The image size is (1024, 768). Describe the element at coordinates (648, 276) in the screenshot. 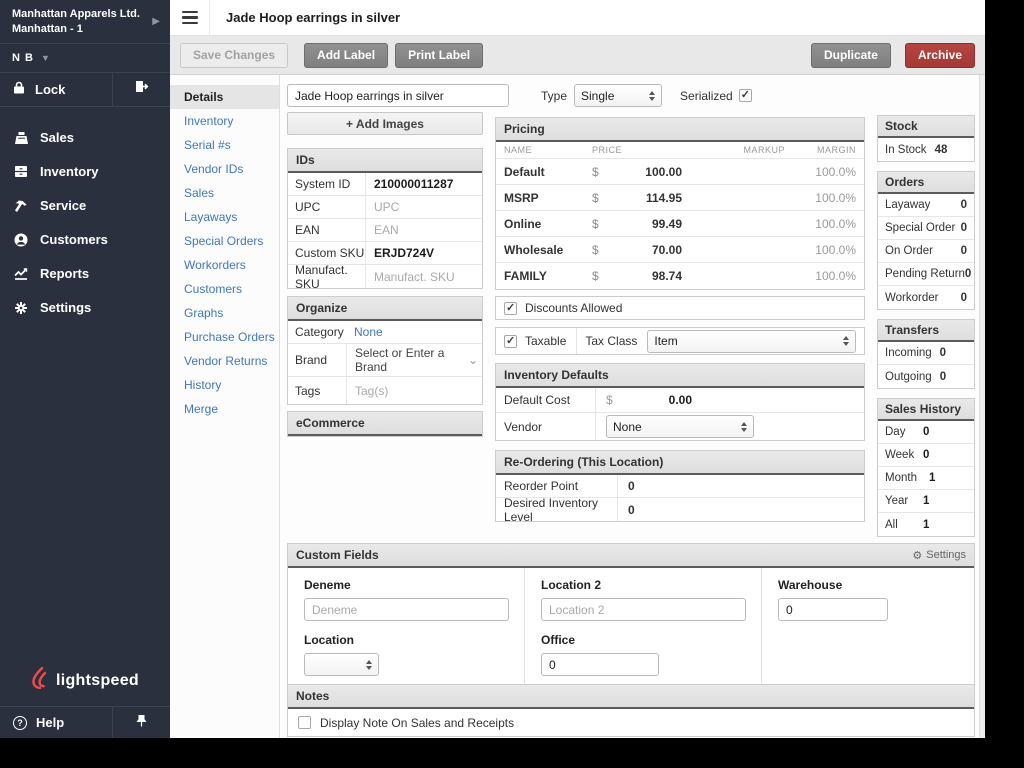

I see `price-input: 98.74` at that location.